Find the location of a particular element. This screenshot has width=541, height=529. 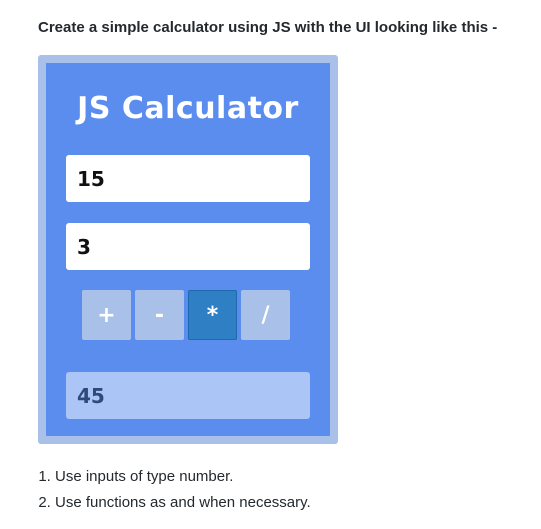

instruction-item: Use inputs of type number. is located at coordinates (183, 477).